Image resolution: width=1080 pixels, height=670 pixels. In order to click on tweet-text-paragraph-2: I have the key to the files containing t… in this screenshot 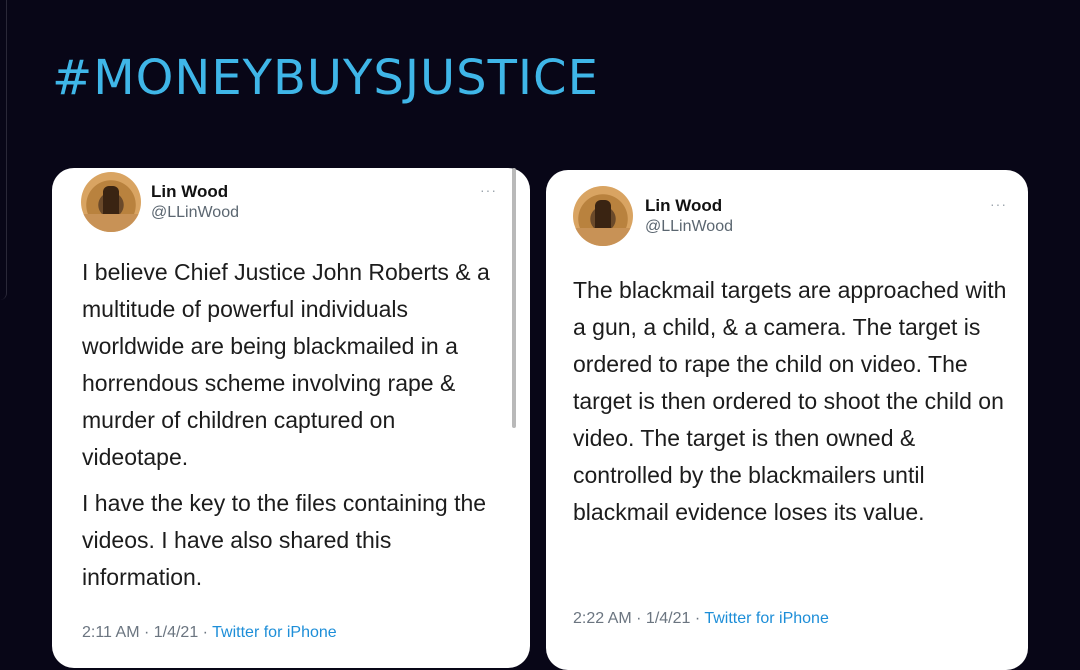, I will do `click(284, 540)`.